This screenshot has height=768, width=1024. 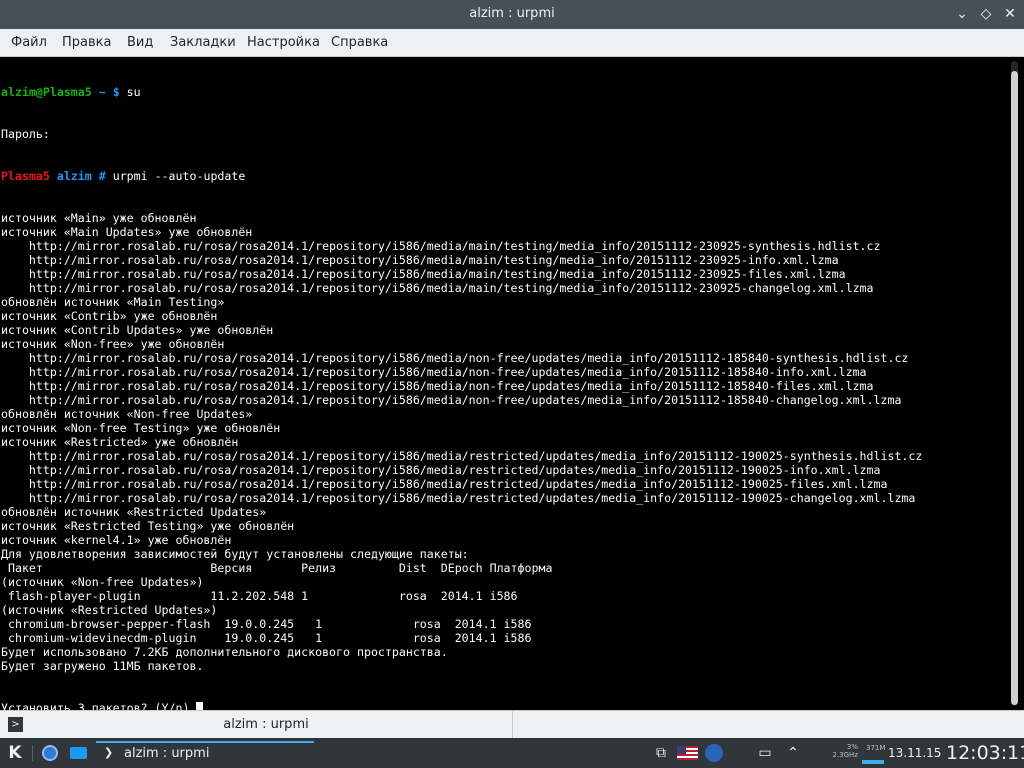 I want to click on terminal-line: обновлён источник «Non-free Updates», so click(x=127, y=414).